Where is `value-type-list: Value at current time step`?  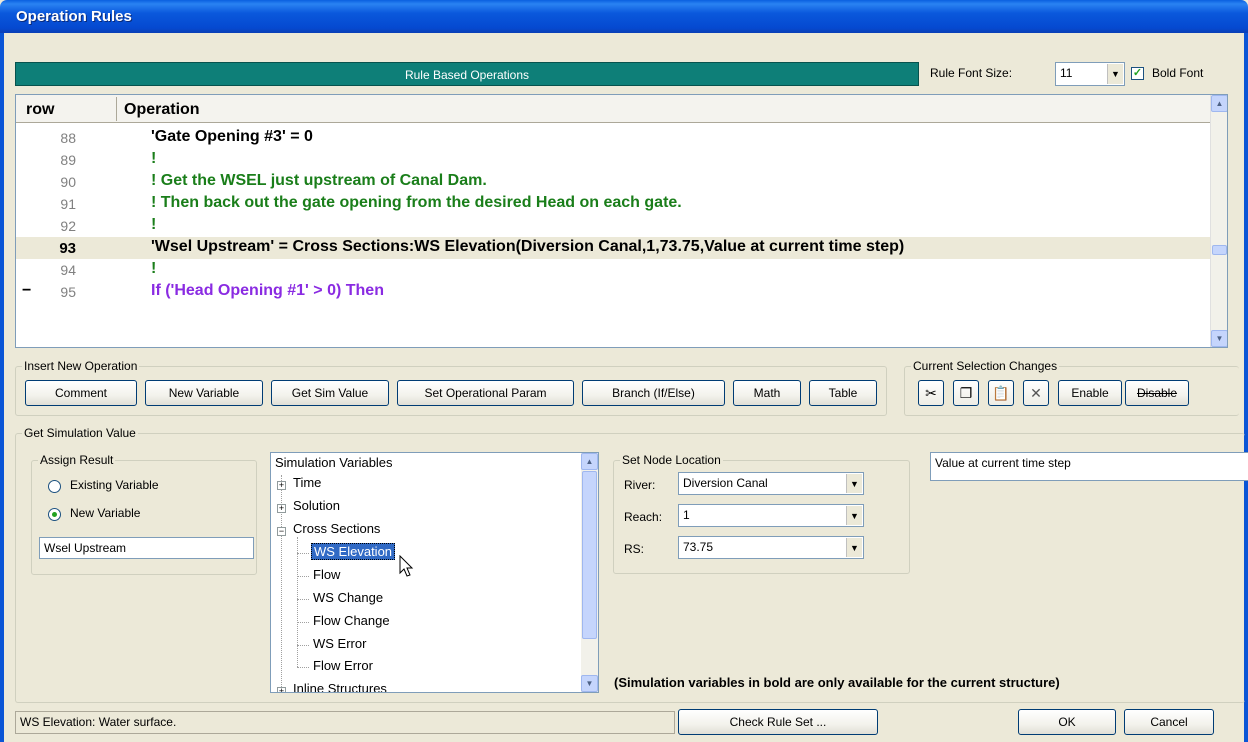 value-type-list: Value at current time step is located at coordinates (1089, 466).